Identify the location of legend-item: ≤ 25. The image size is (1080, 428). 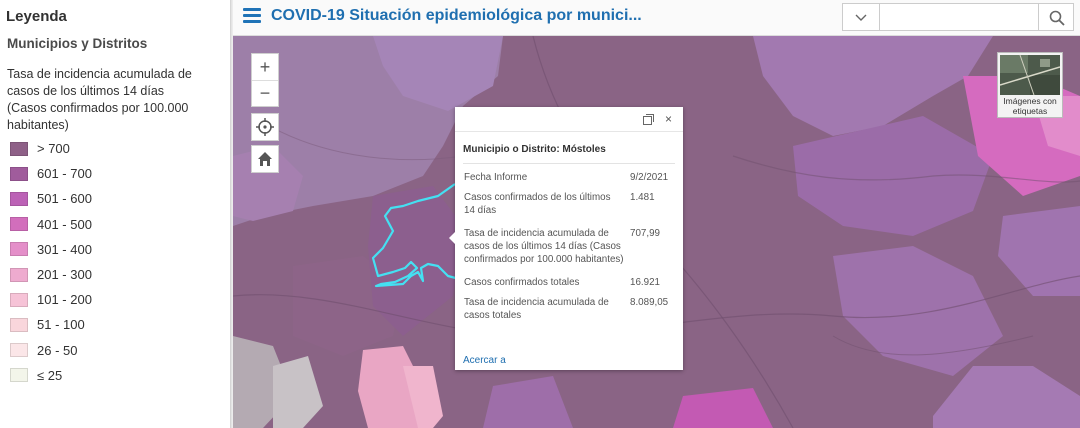
(51, 375).